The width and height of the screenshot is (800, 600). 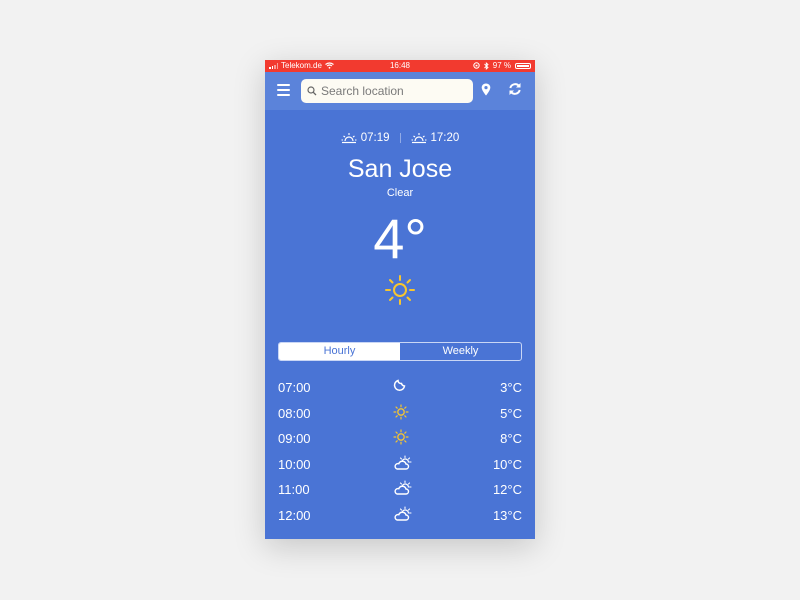 What do you see at coordinates (507, 464) in the screenshot?
I see `hour-temperature: 10°C` at bounding box center [507, 464].